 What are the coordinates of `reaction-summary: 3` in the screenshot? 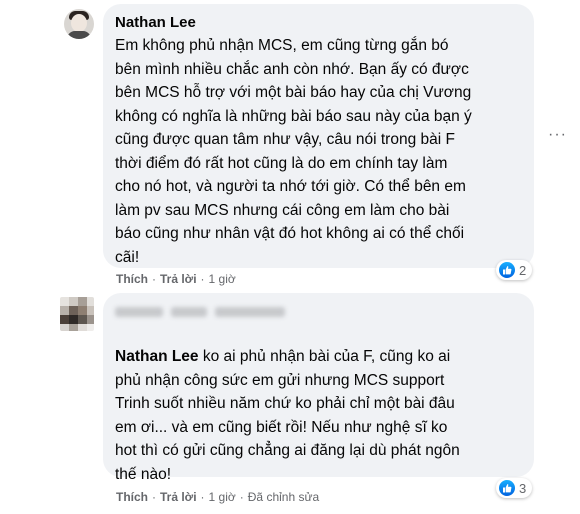 It's located at (514, 488).